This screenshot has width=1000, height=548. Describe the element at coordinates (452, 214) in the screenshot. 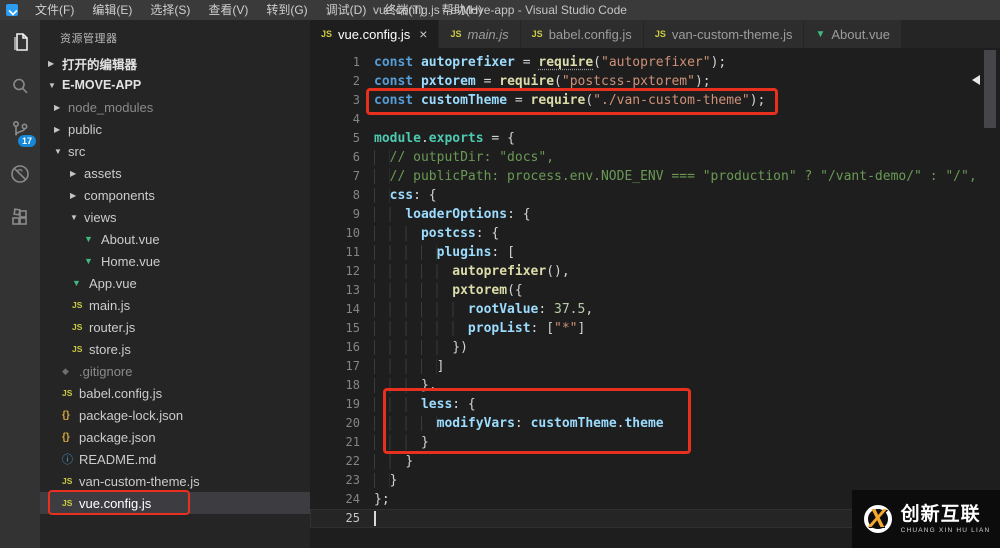

I see `code-text: loaderOptions: {` at that location.